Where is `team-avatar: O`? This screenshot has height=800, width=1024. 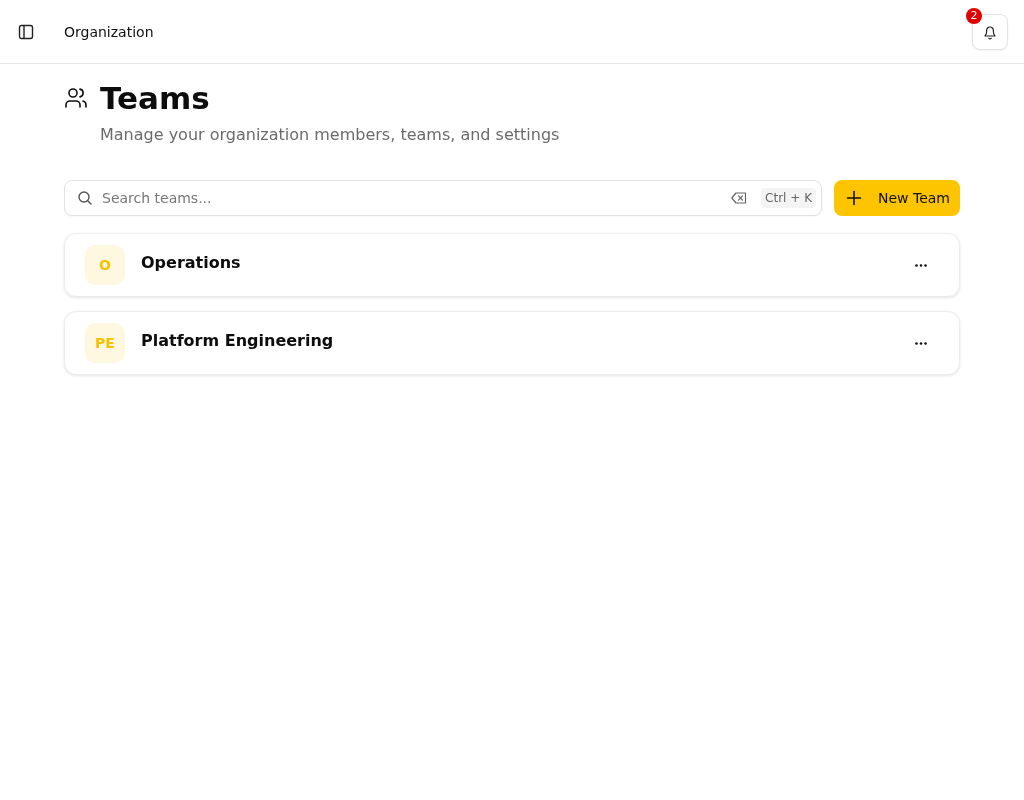
team-avatar: O is located at coordinates (105, 265).